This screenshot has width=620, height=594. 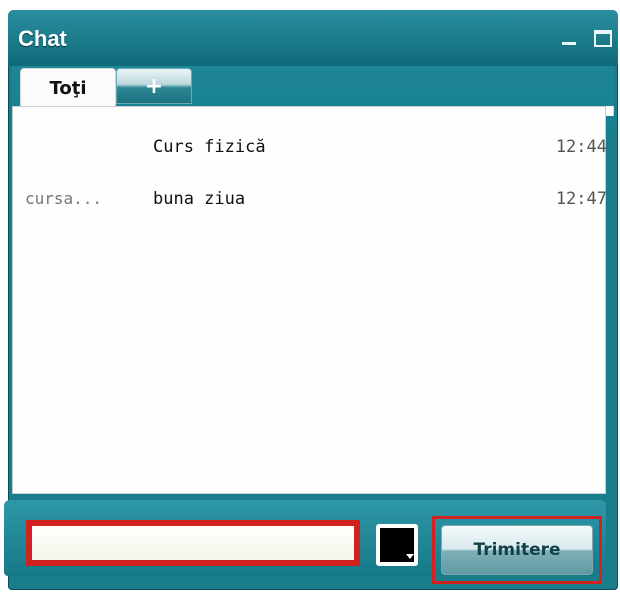 I want to click on tab-all: Toţi, so click(x=68, y=88).